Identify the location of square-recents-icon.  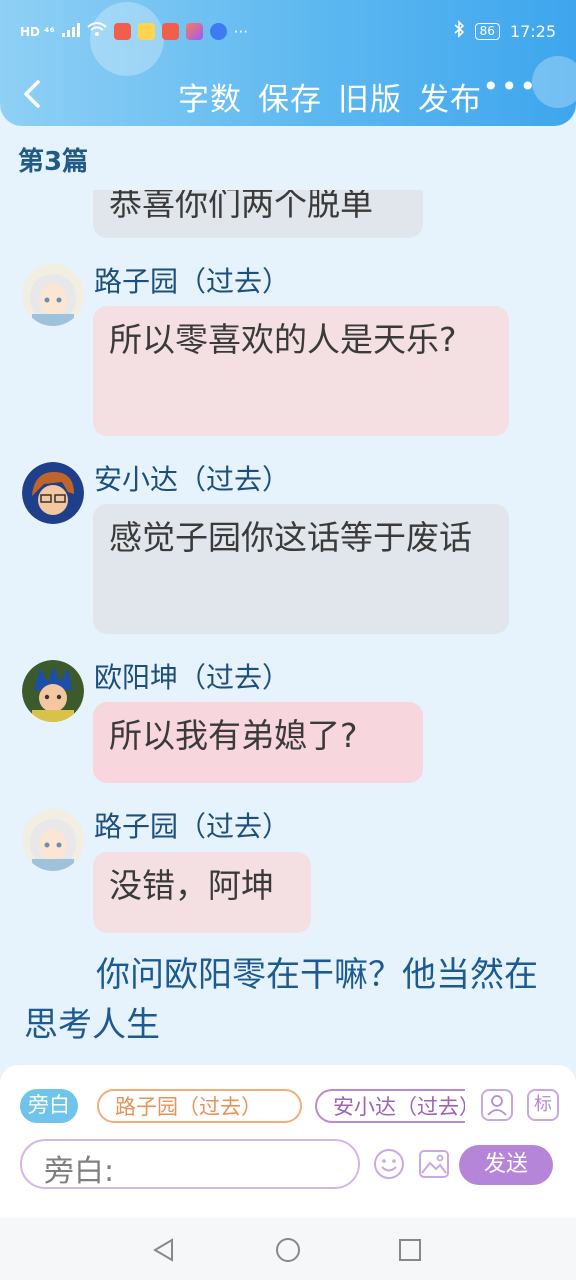
(410, 1250).